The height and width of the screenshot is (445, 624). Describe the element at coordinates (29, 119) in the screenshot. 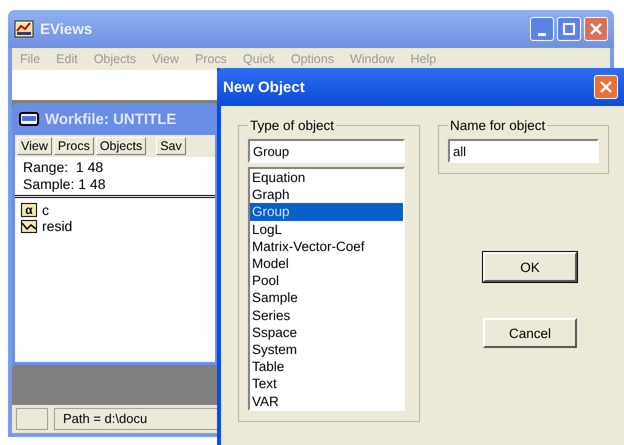

I see `window-icon` at that location.